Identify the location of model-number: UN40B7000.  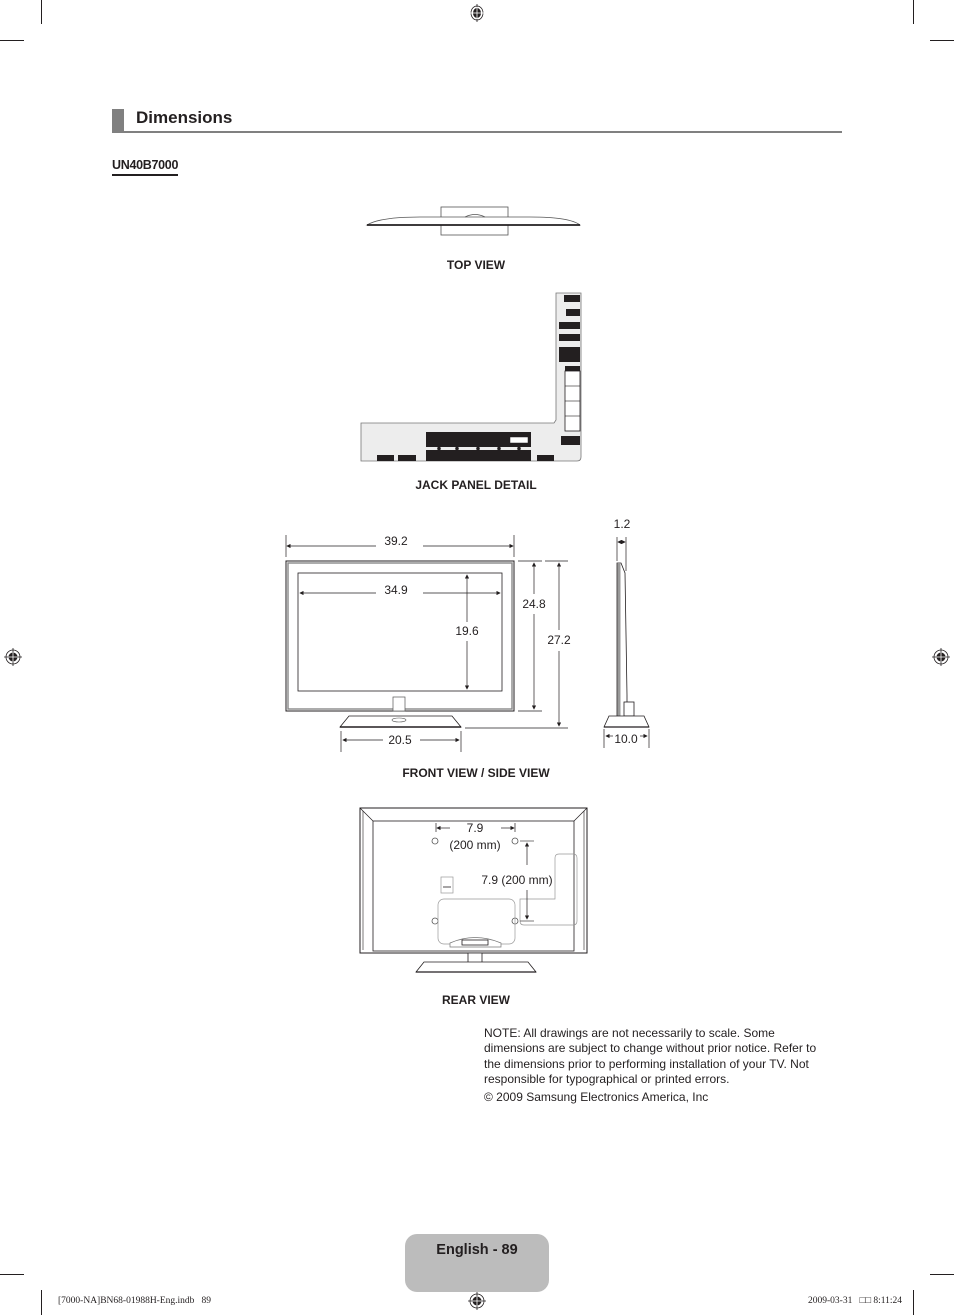
(145, 167).